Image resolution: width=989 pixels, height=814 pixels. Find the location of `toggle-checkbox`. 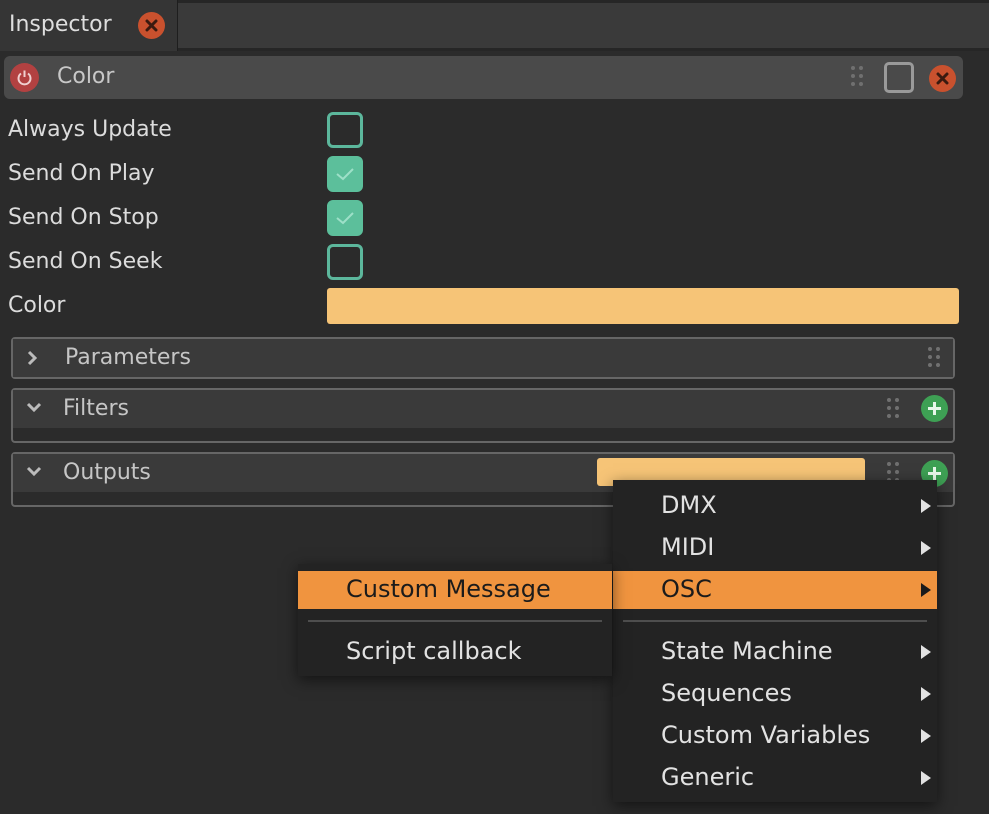

toggle-checkbox is located at coordinates (899, 77).